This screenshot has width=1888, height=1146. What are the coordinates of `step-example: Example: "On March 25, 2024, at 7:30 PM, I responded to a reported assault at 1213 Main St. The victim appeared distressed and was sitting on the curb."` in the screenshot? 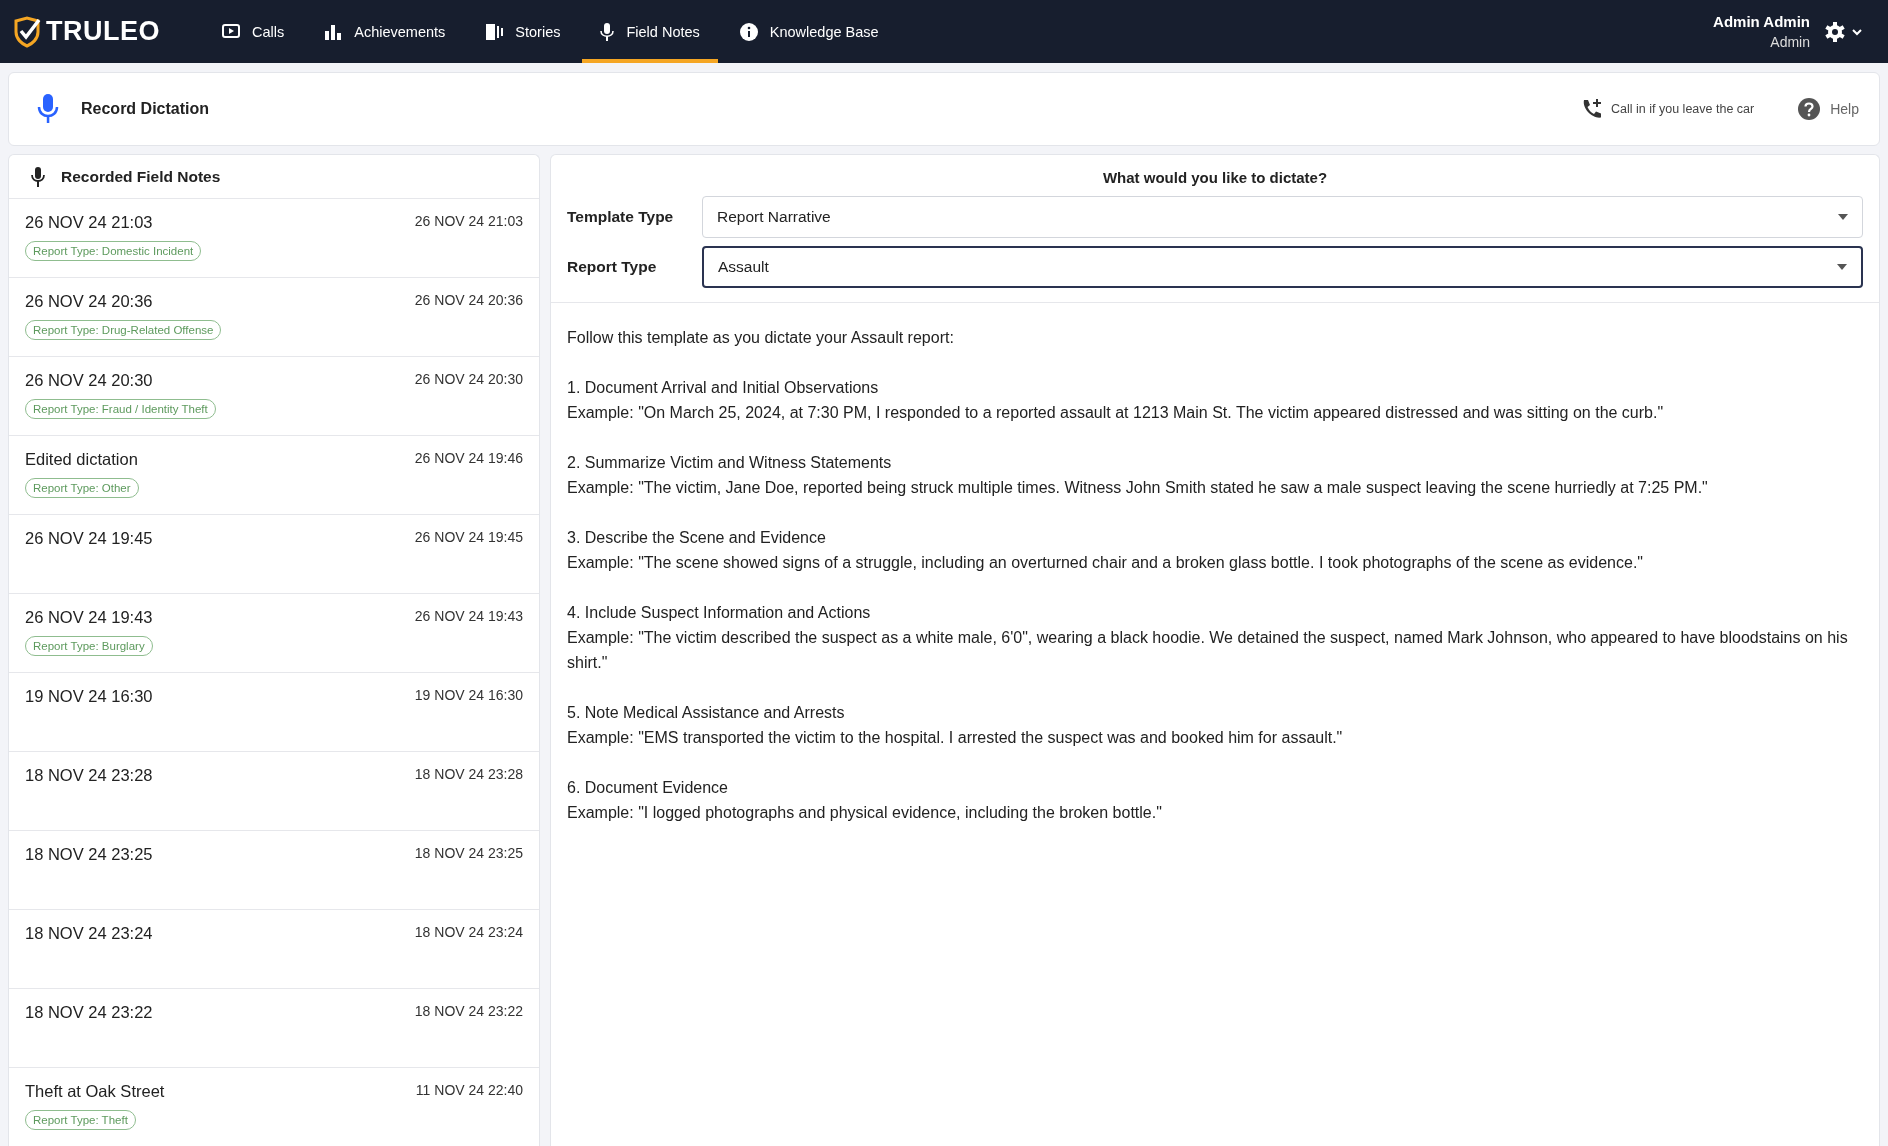 It's located at (1116, 413).